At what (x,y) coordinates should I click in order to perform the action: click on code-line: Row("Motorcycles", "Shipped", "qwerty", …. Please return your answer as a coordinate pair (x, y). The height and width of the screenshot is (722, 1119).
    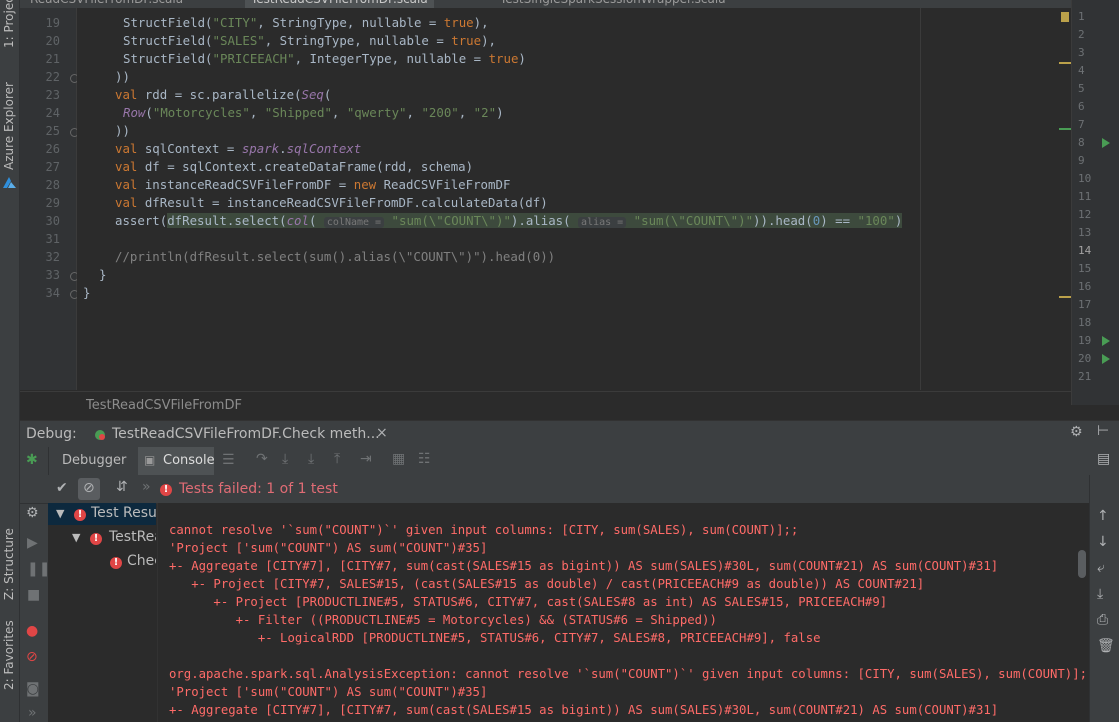
    Looking at the image, I should click on (313, 113).